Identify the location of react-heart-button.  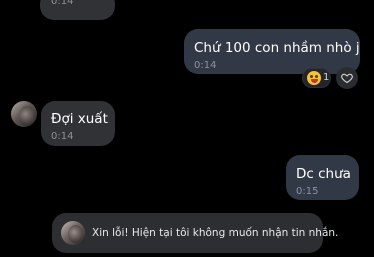
(347, 78).